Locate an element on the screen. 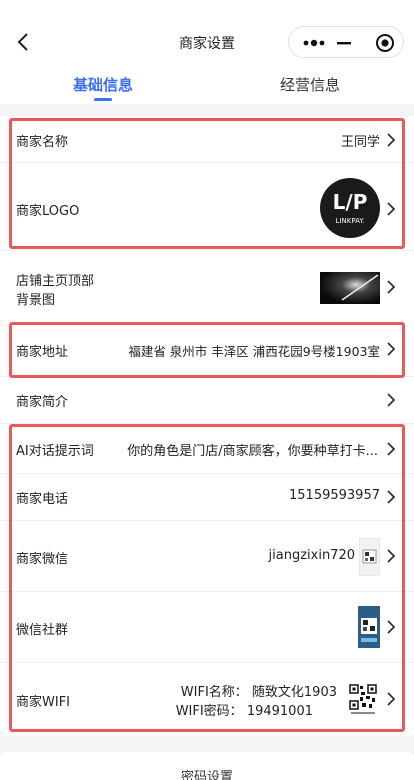  merchant-name-row: 商家名称 王同学 is located at coordinates (207, 139).